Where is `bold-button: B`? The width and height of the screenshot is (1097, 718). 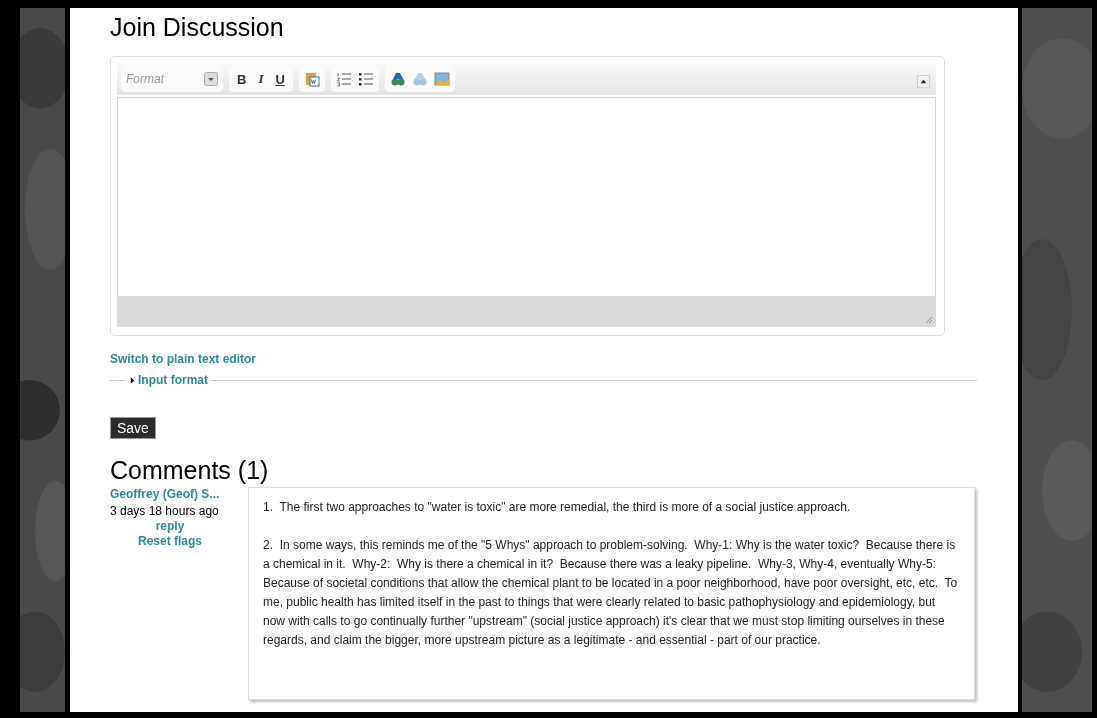 bold-button: B is located at coordinates (242, 79).